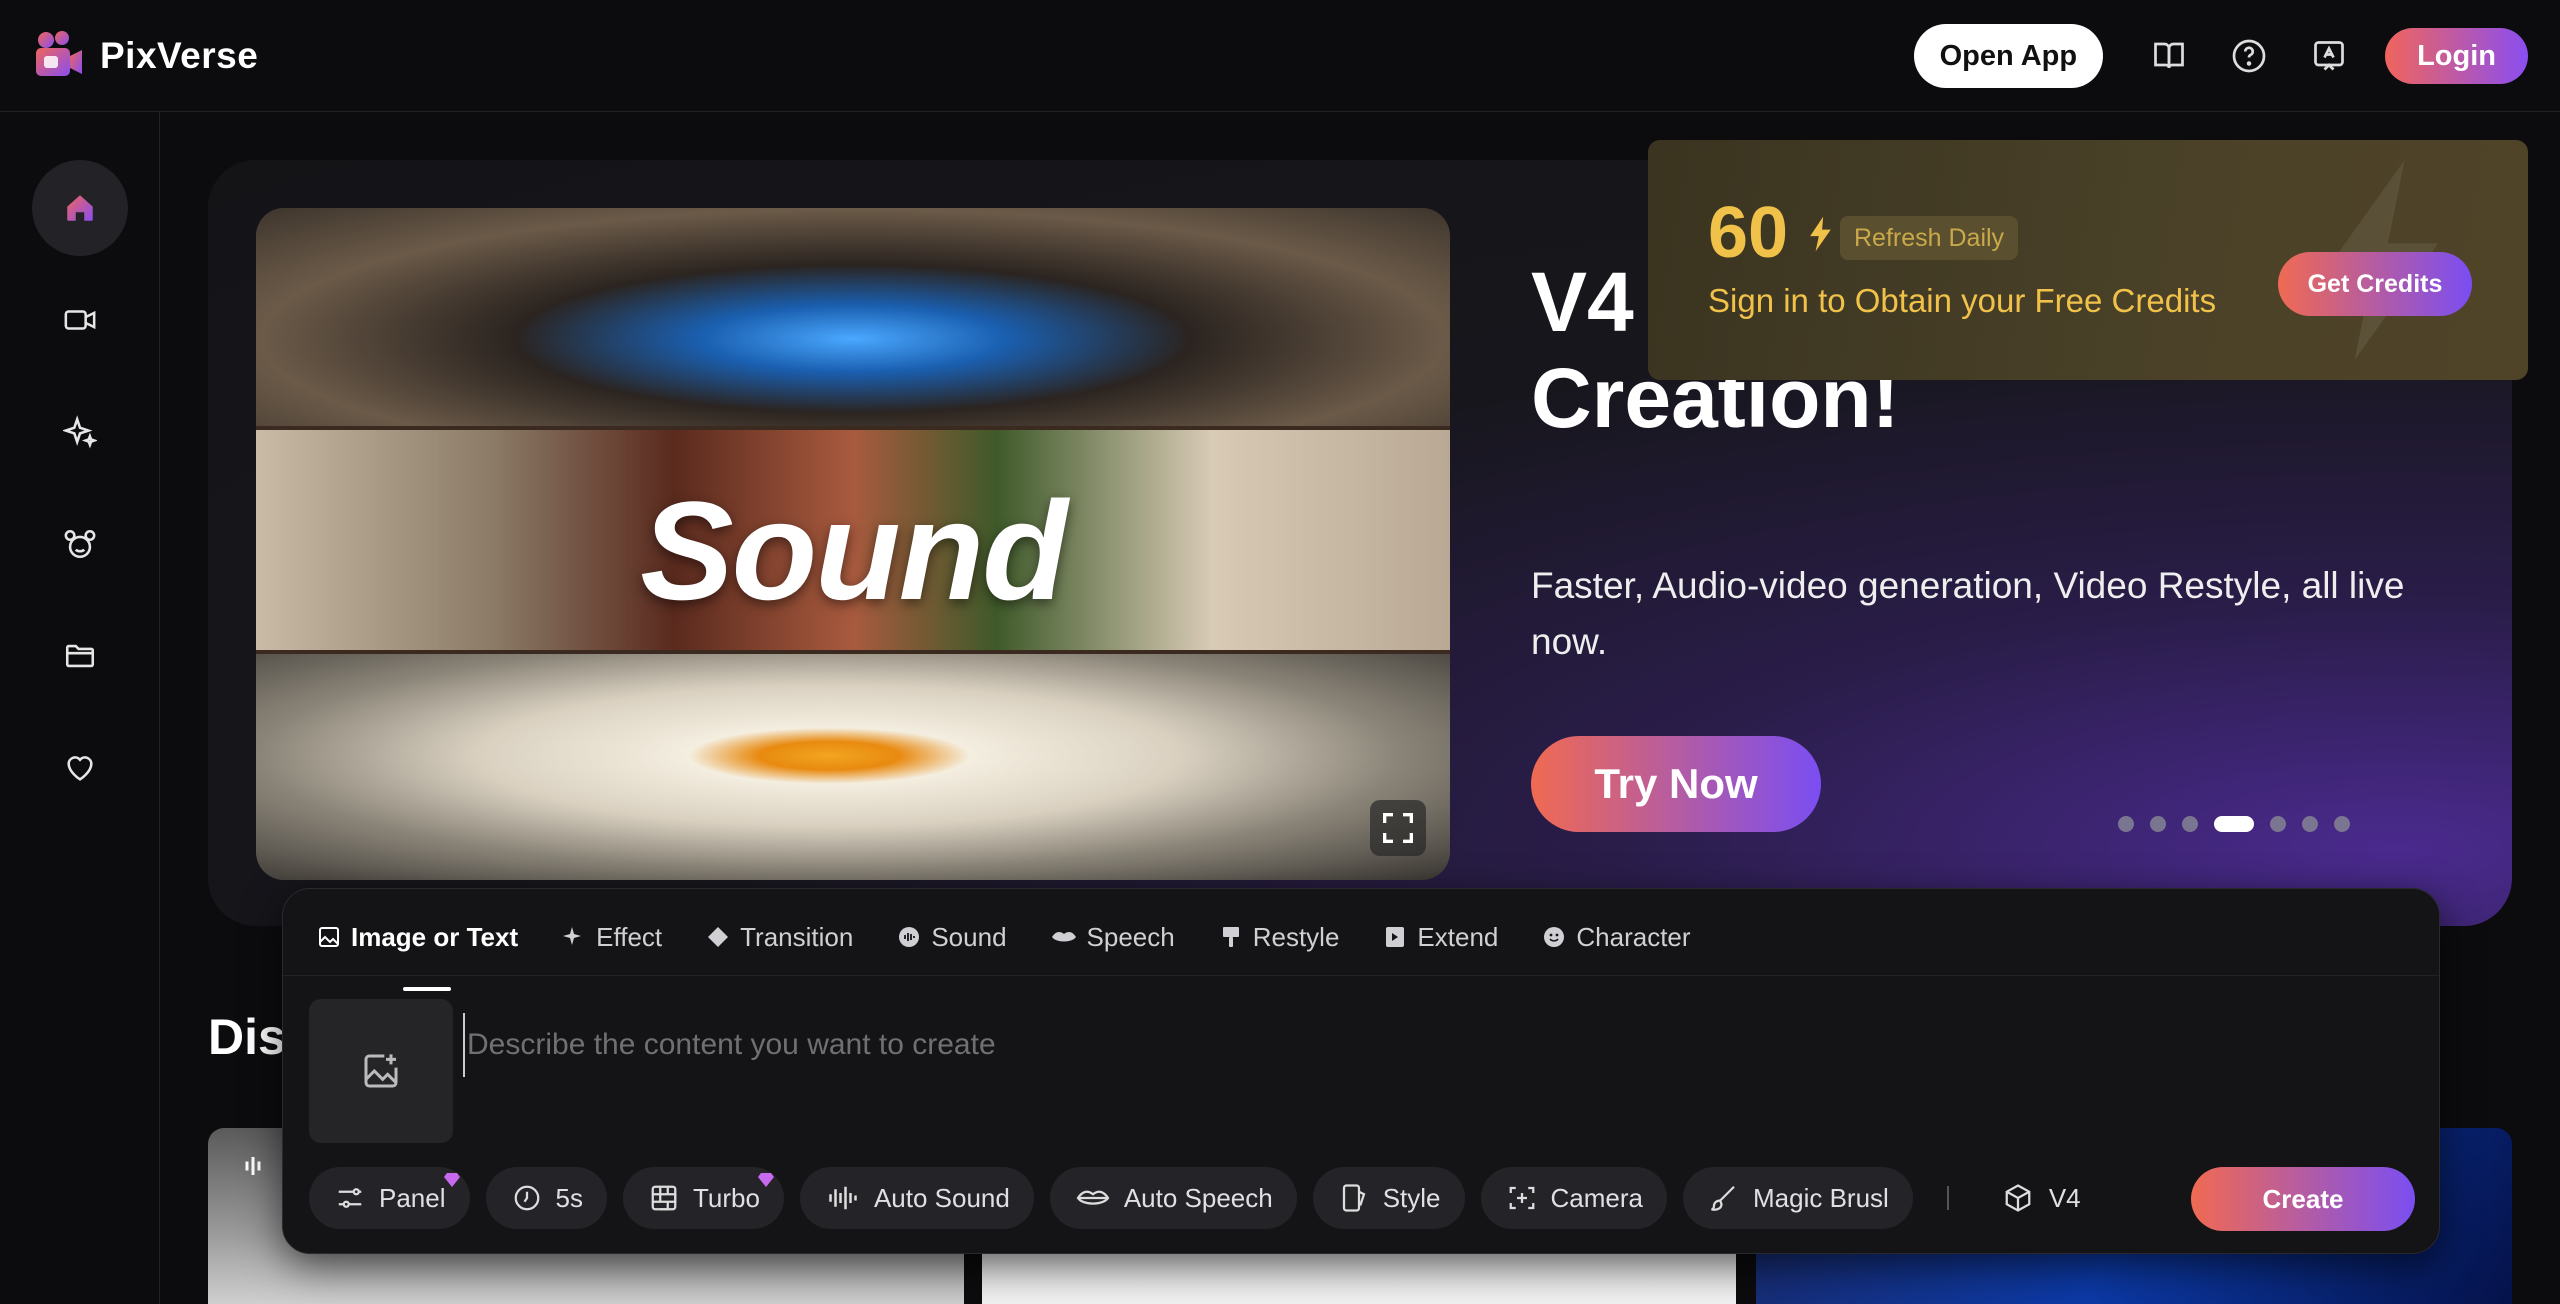  Describe the element at coordinates (1458, 936) in the screenshot. I see `tab-label: Extend` at that location.